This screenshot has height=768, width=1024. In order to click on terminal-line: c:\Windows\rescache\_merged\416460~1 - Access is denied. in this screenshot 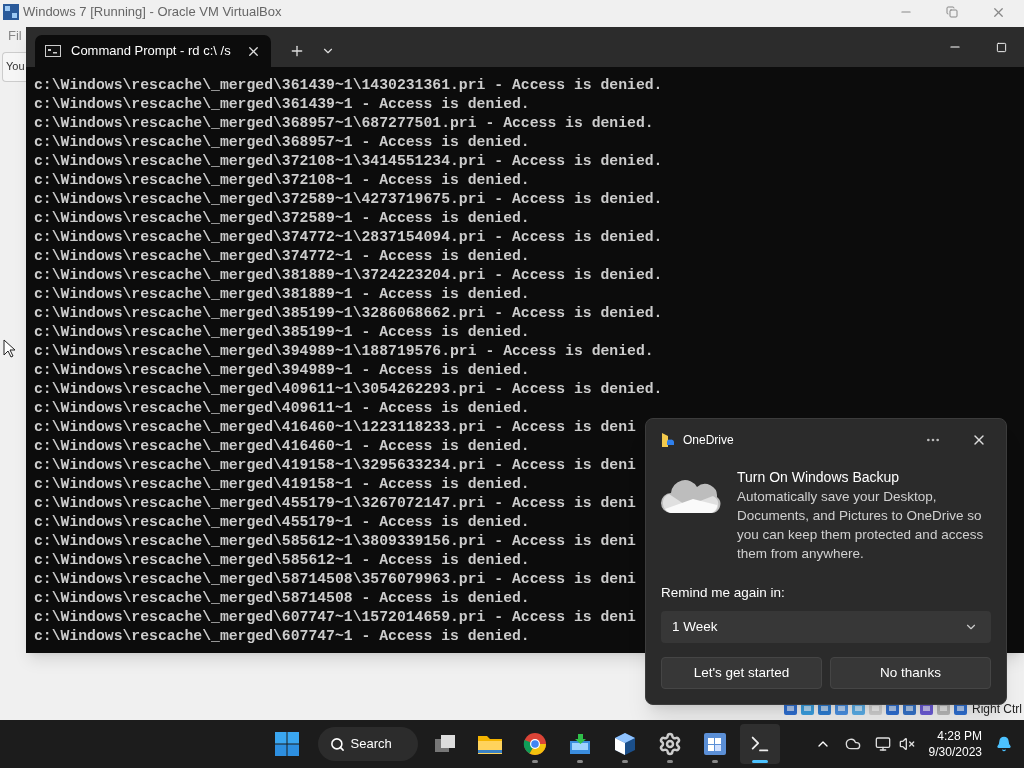, I will do `click(282, 446)`.